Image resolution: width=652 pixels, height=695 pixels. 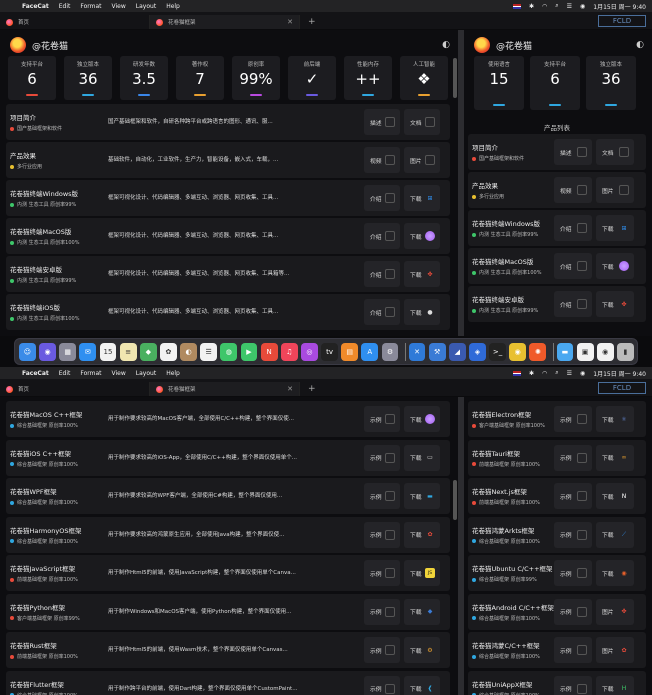 What do you see at coordinates (422, 312) in the screenshot?
I see `item-button-secondary: 下载 ●` at bounding box center [422, 312].